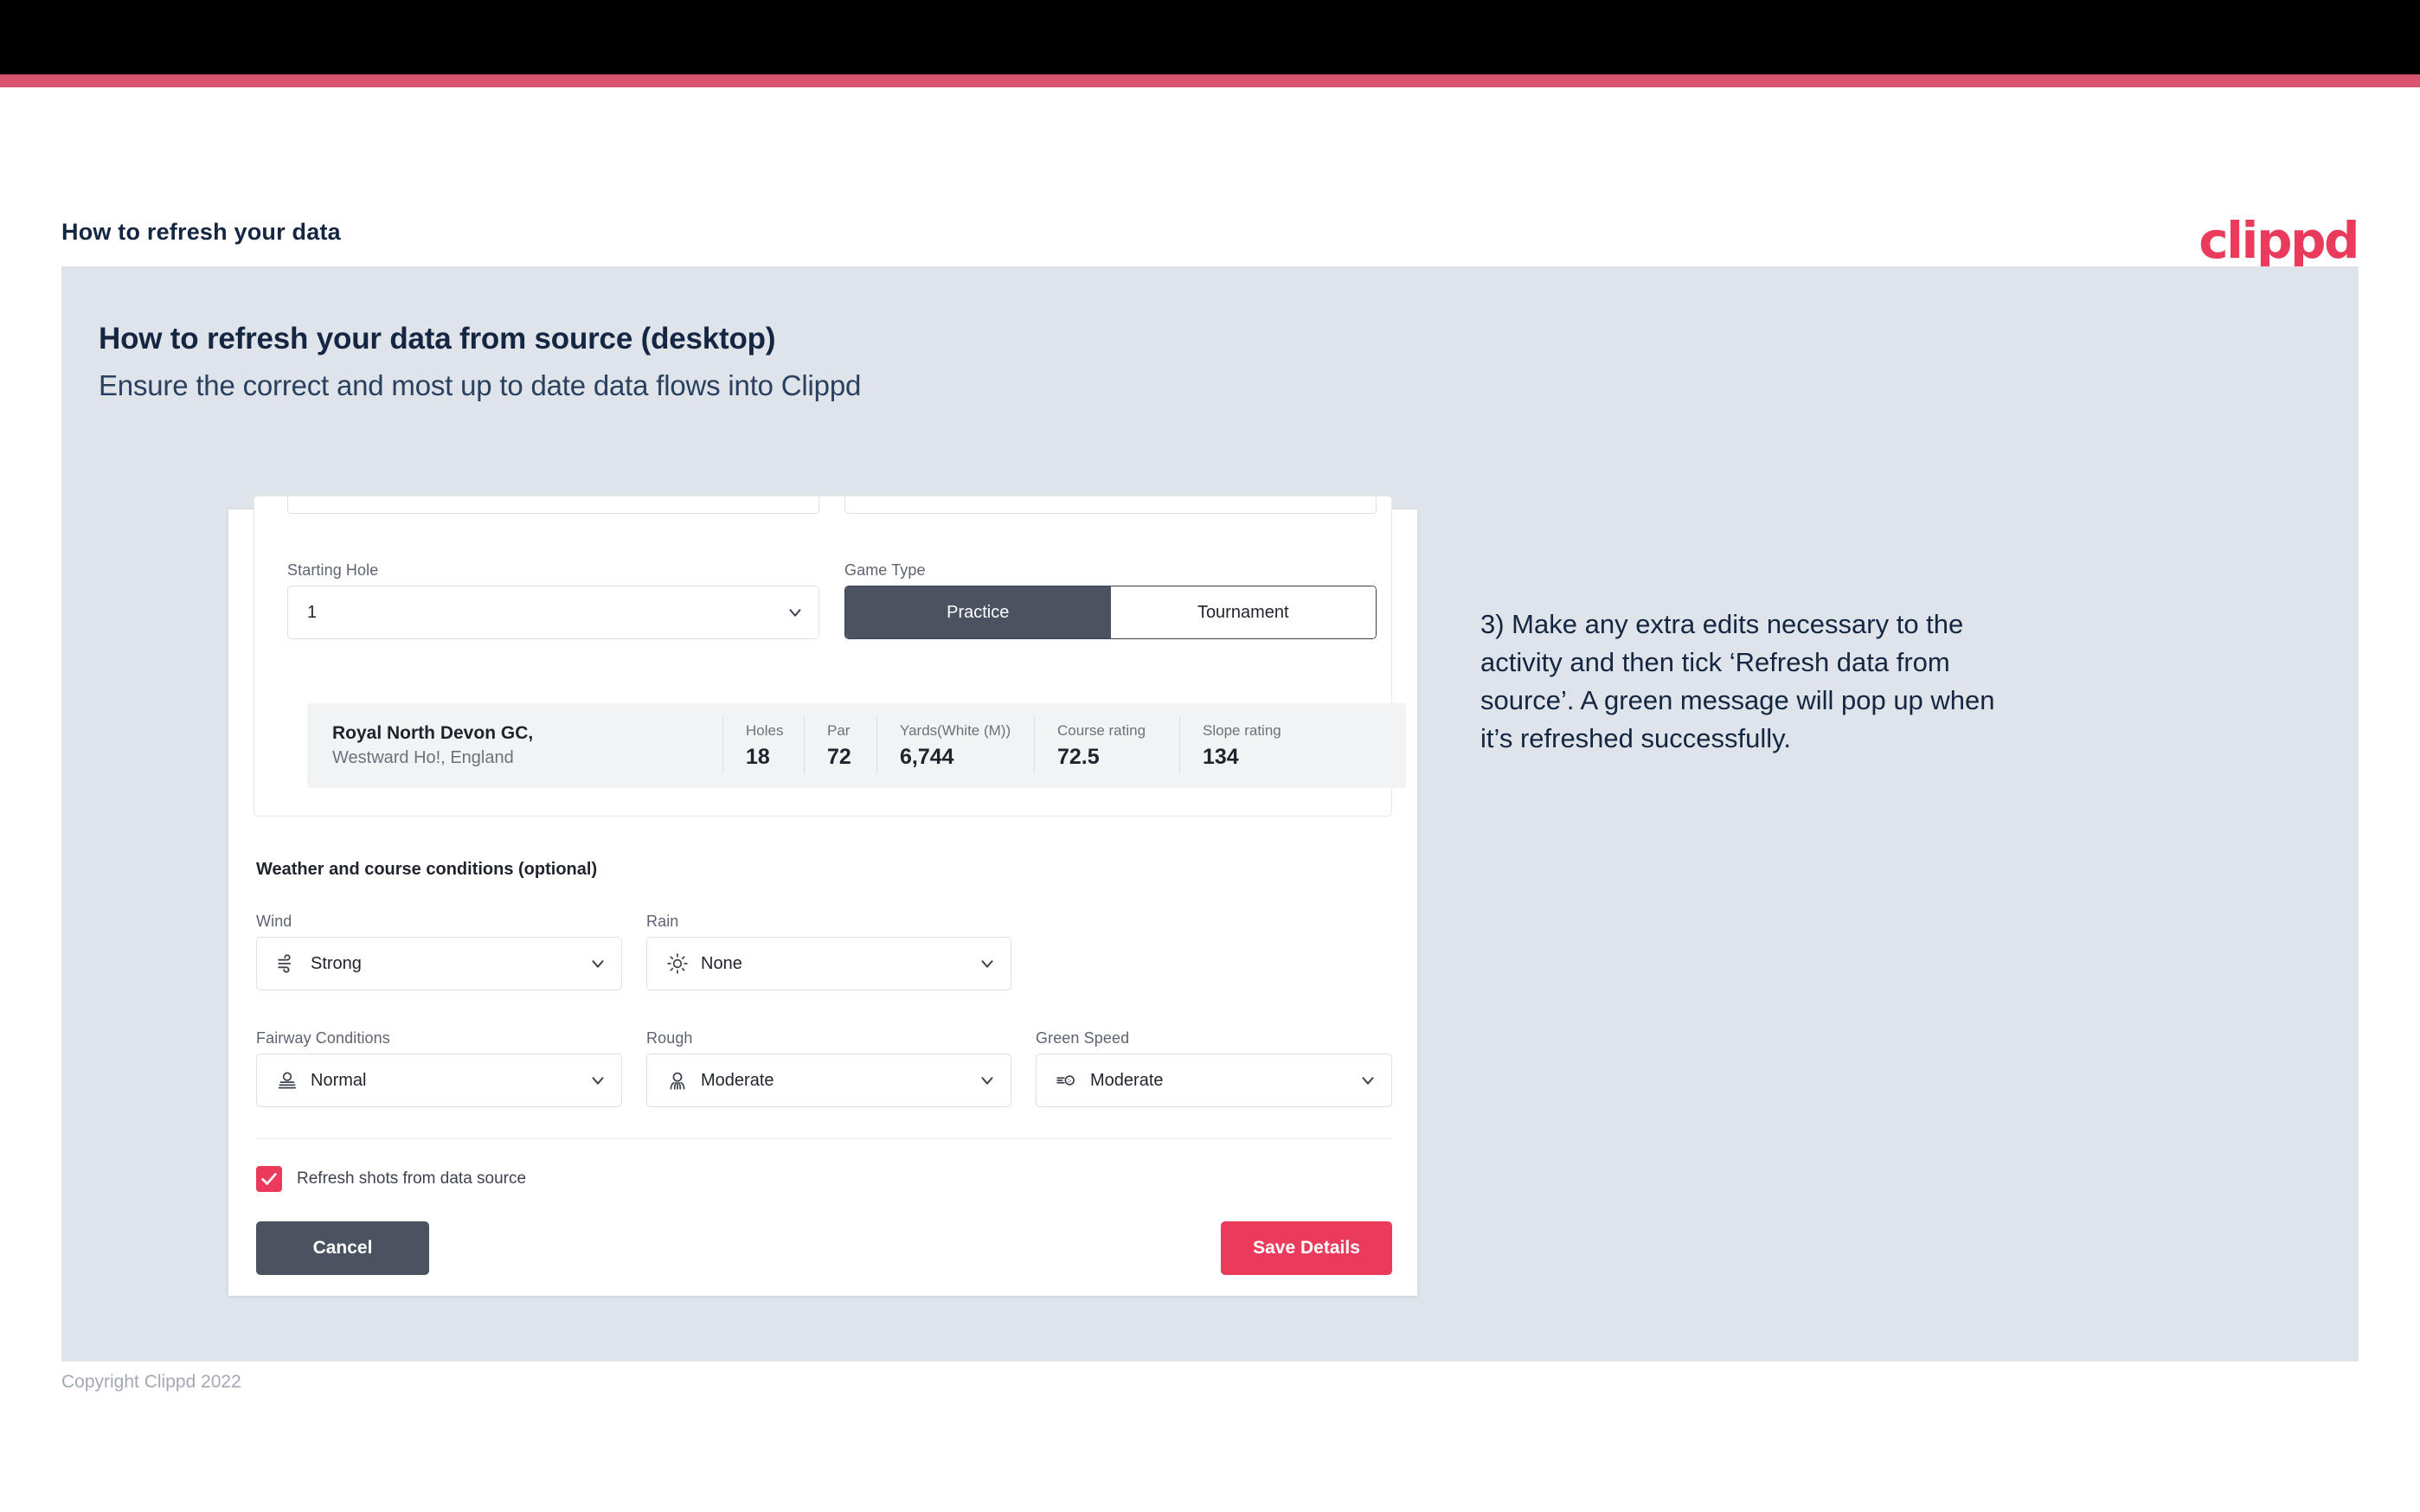  What do you see at coordinates (323, 1038) in the screenshot?
I see `fairway-conditions-label: Fairway Conditions` at bounding box center [323, 1038].